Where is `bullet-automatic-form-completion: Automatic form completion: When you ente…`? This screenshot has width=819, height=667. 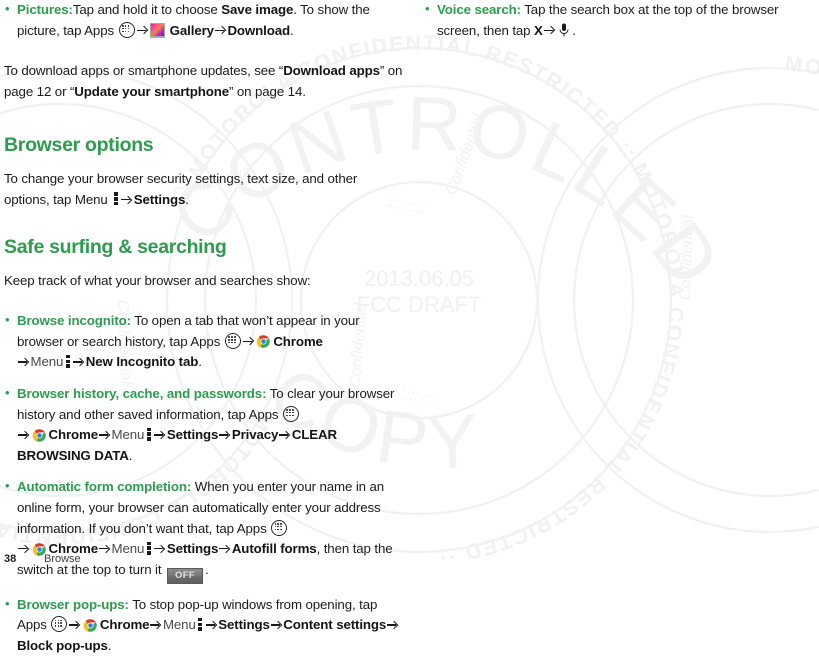 bullet-automatic-form-completion: Automatic form completion: When you ente… is located at coordinates (204, 530).